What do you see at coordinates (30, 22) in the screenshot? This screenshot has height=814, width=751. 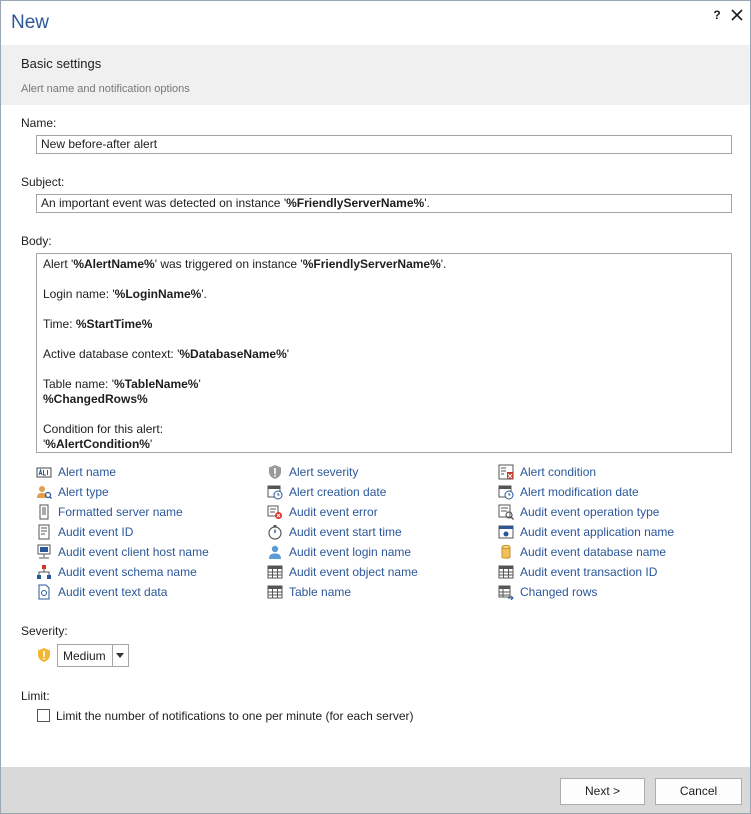 I see `window-title: New` at bounding box center [30, 22].